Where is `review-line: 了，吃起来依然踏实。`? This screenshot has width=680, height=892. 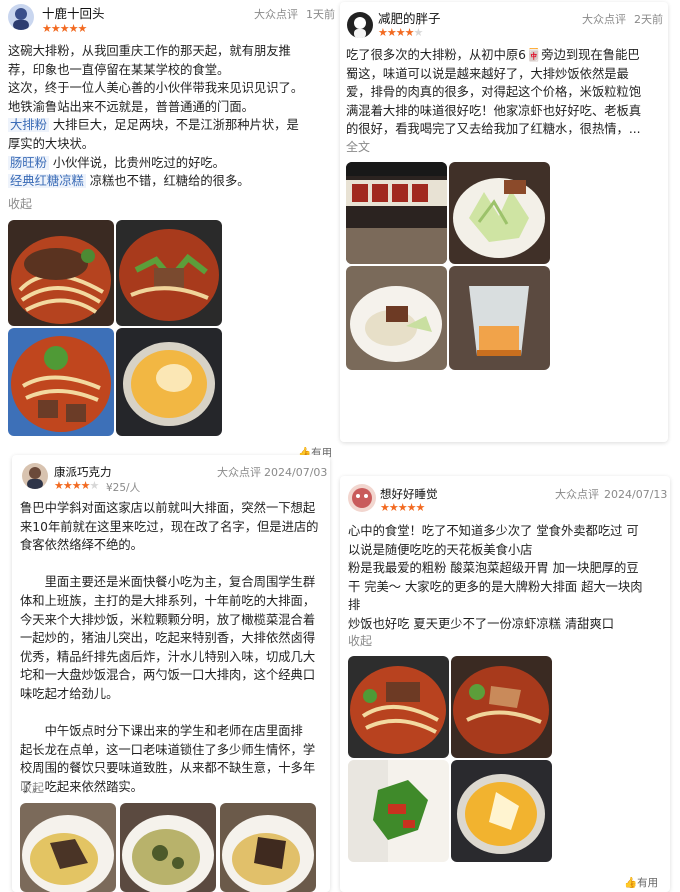 review-line: 了，吃起来依然踏实。 is located at coordinates (81, 786).